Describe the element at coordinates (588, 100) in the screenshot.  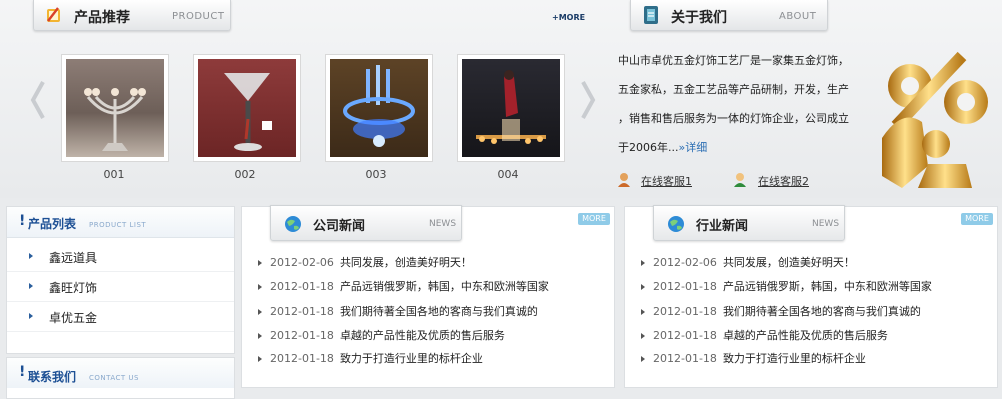
I see `carousel-next-arrow-icon` at that location.